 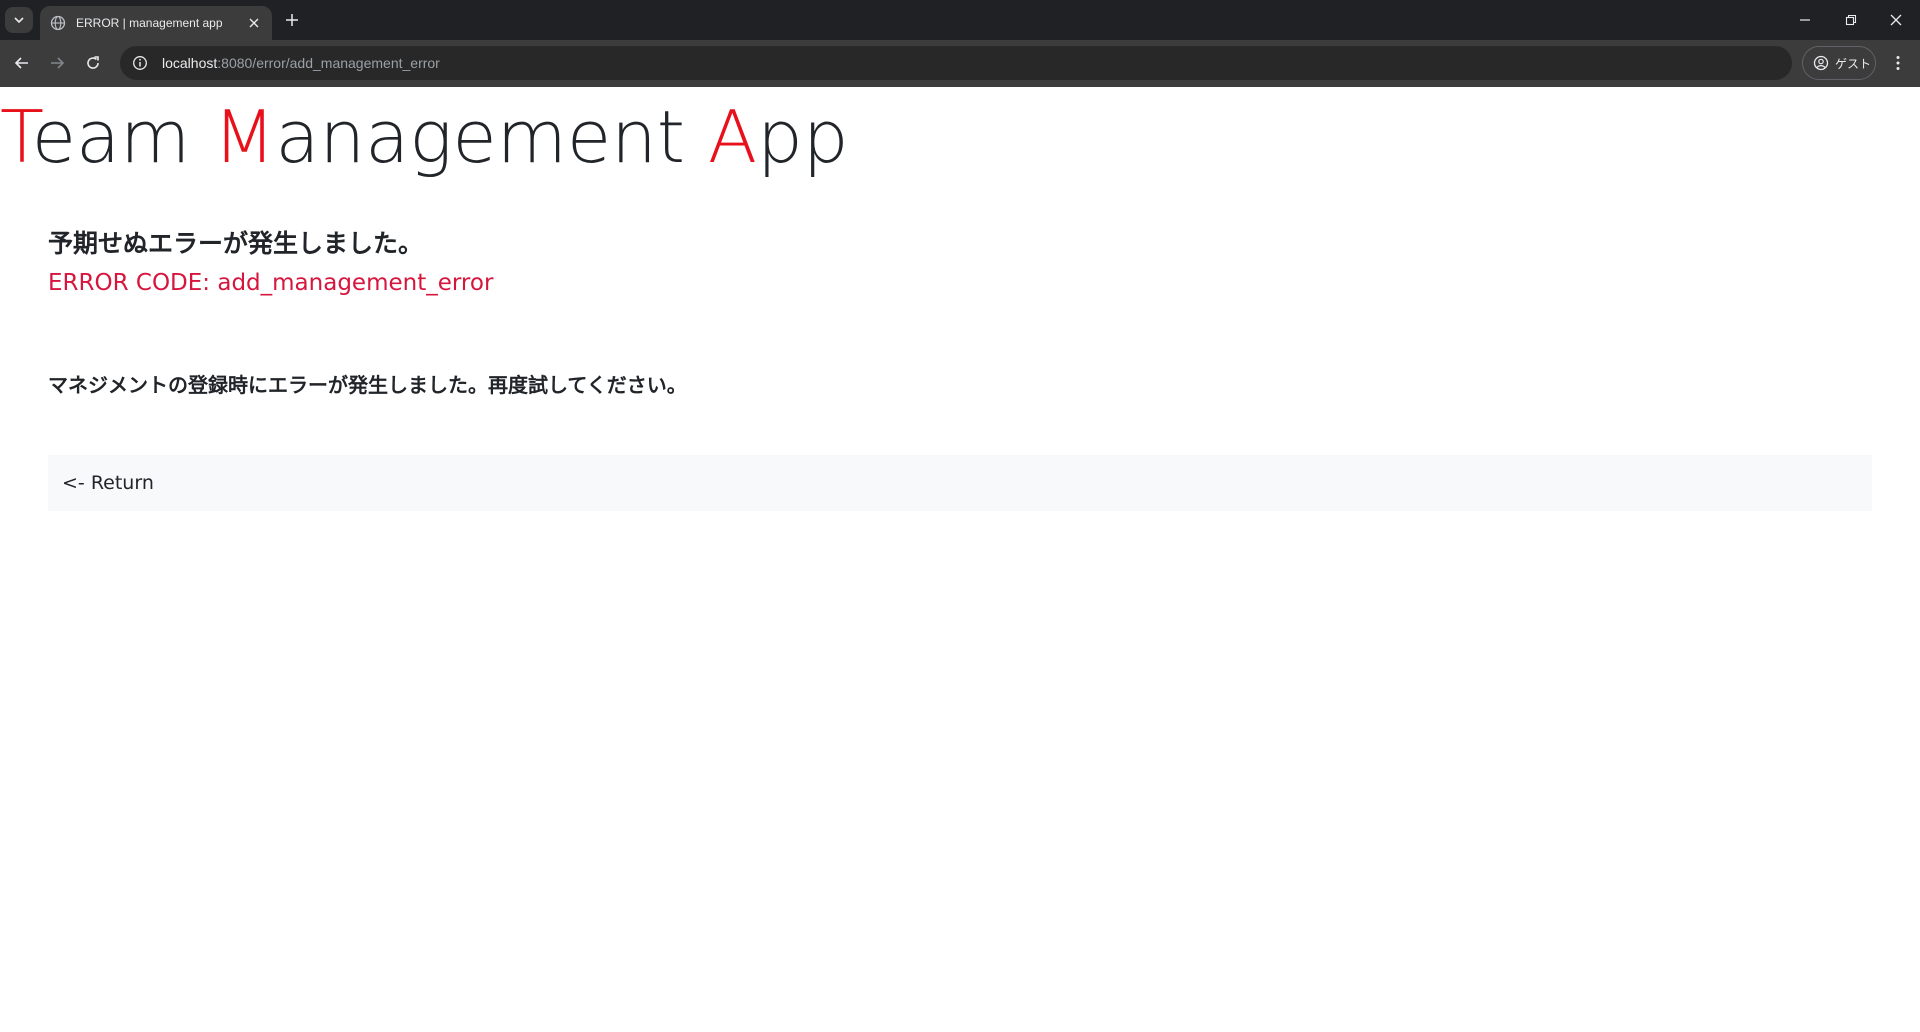 I want to click on title-part-1-rest: eam, so click(x=122, y=137).